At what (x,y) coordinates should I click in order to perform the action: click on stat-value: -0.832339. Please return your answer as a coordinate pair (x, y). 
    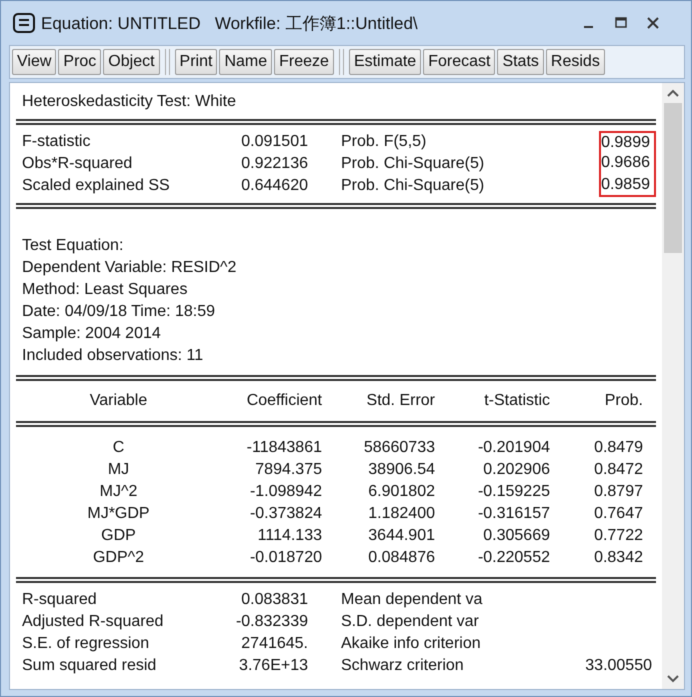
    Looking at the image, I should click on (271, 622).